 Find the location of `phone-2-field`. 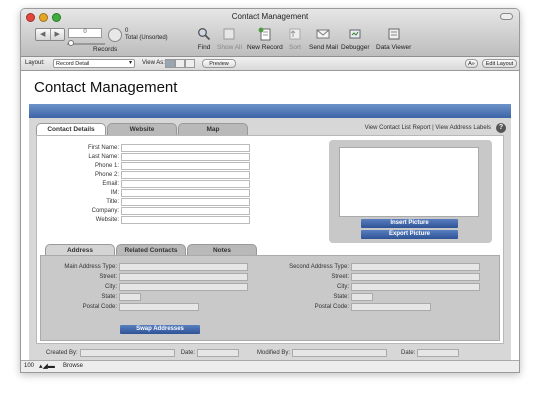

phone-2-field is located at coordinates (185, 174).